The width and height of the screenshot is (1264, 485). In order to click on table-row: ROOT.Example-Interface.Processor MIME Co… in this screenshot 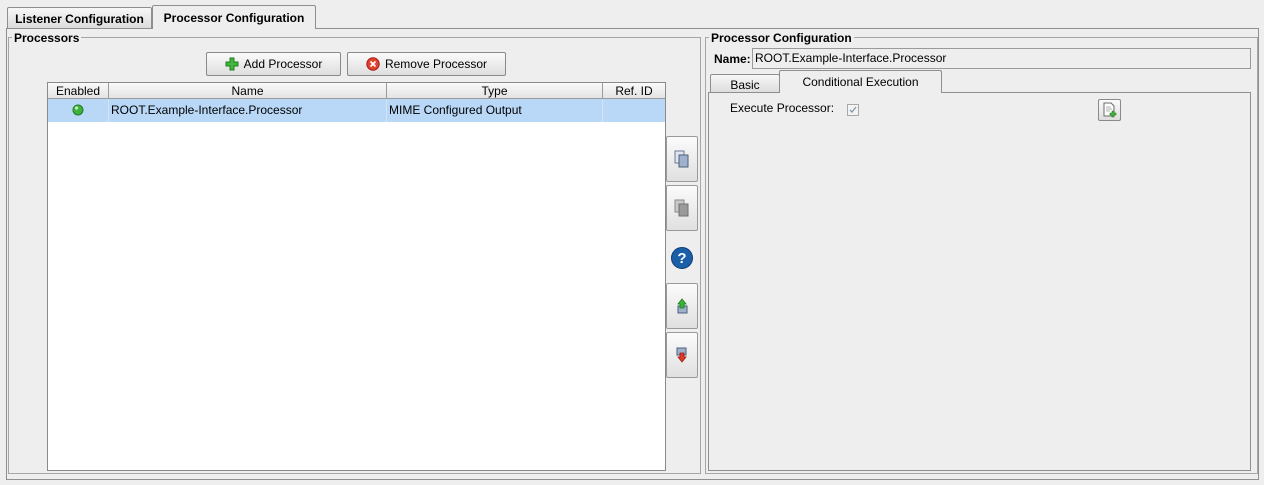, I will do `click(356, 110)`.